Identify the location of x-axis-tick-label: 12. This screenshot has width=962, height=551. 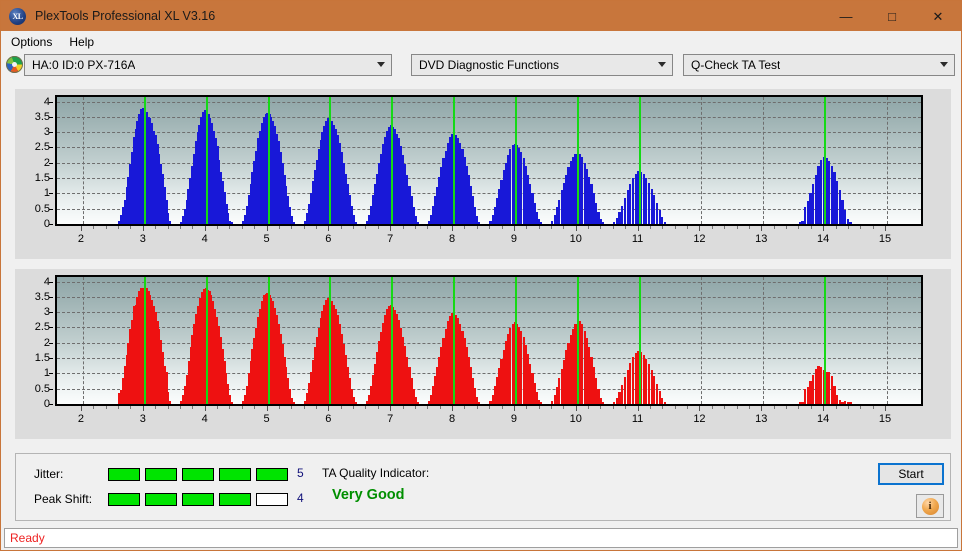
(699, 419).